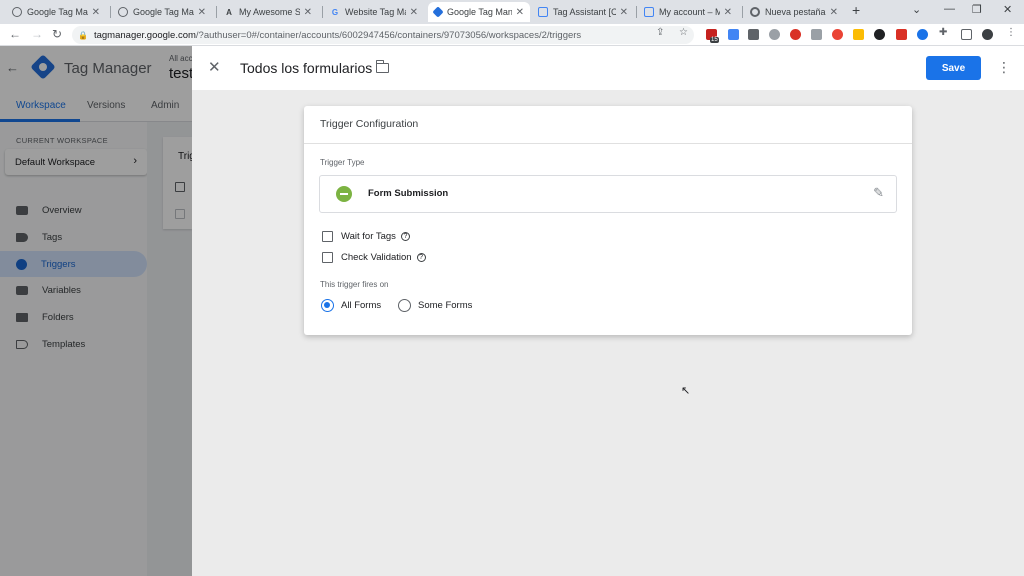  I want to click on gtm-icon, so click(438, 12).